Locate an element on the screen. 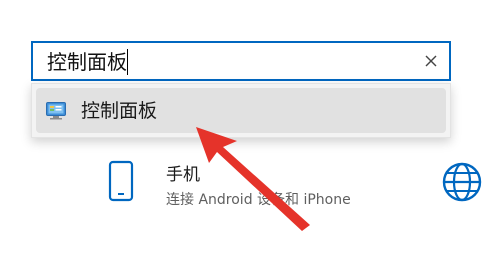  suggestion-item-control-panel: 控制面板 is located at coordinates (241, 110).